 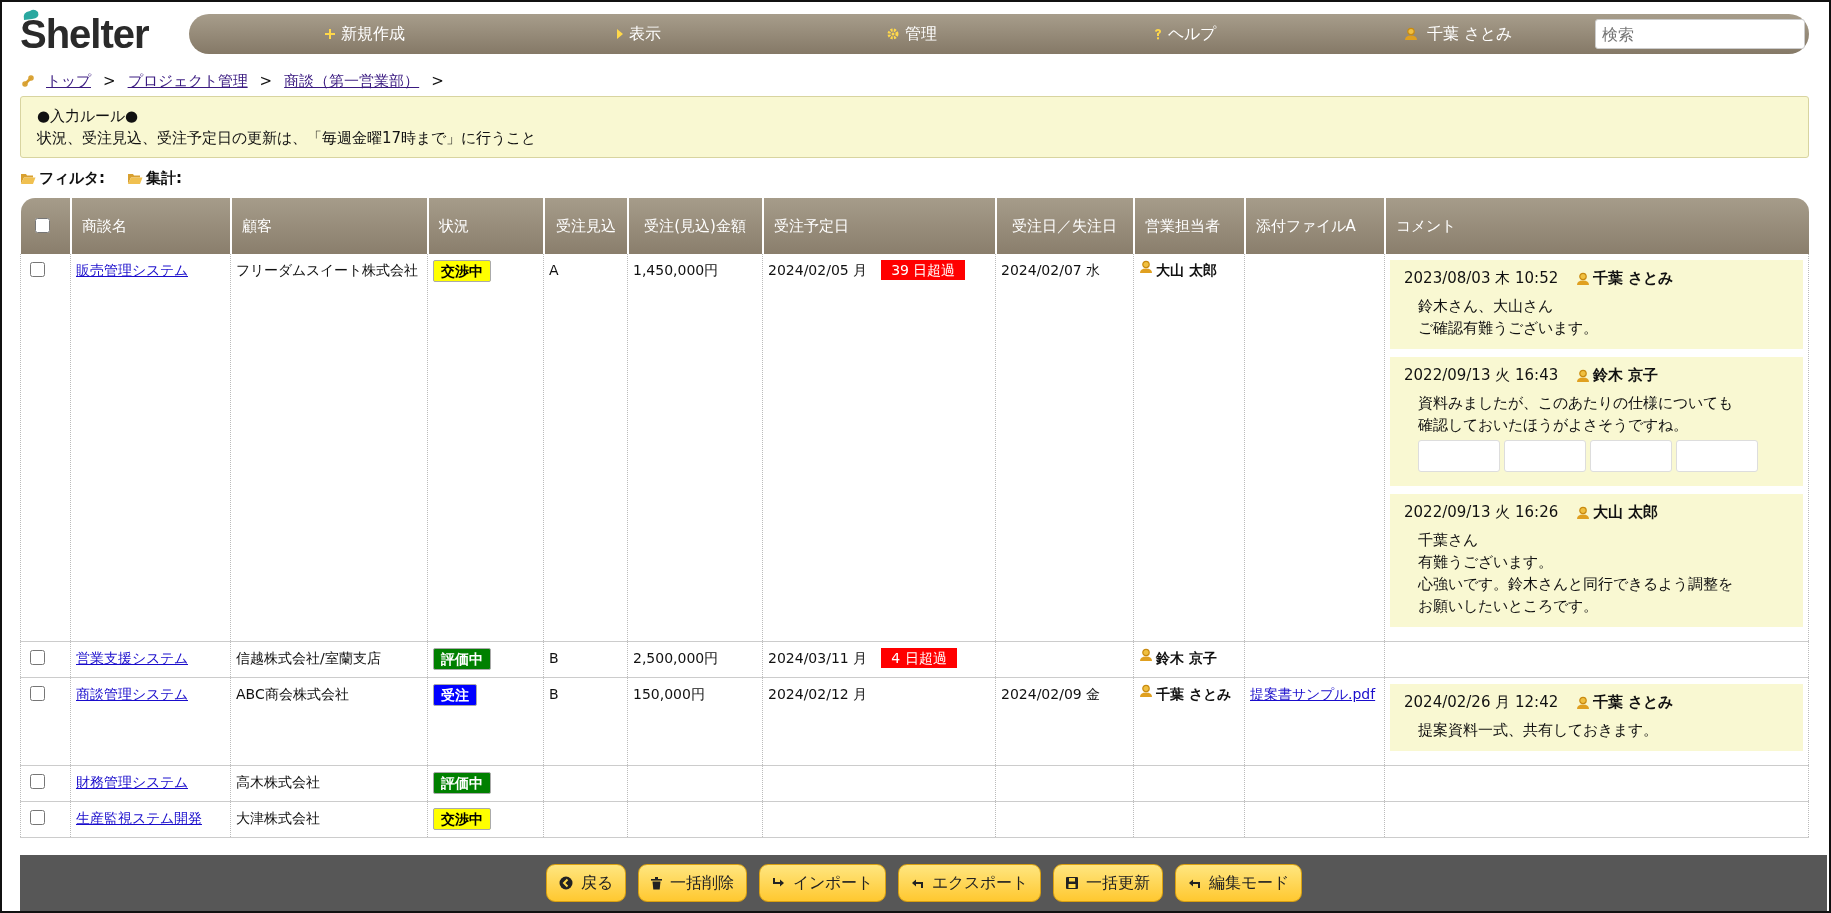 I want to click on select-all-checkbox, so click(x=42, y=225).